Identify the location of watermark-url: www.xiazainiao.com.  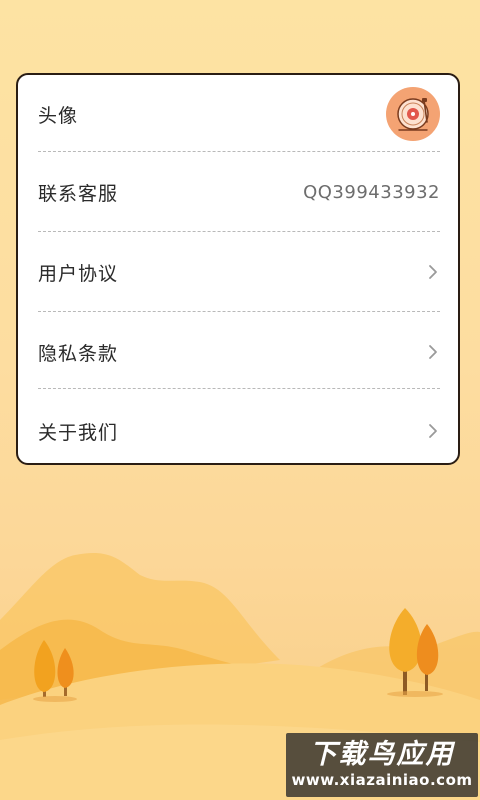
(382, 780).